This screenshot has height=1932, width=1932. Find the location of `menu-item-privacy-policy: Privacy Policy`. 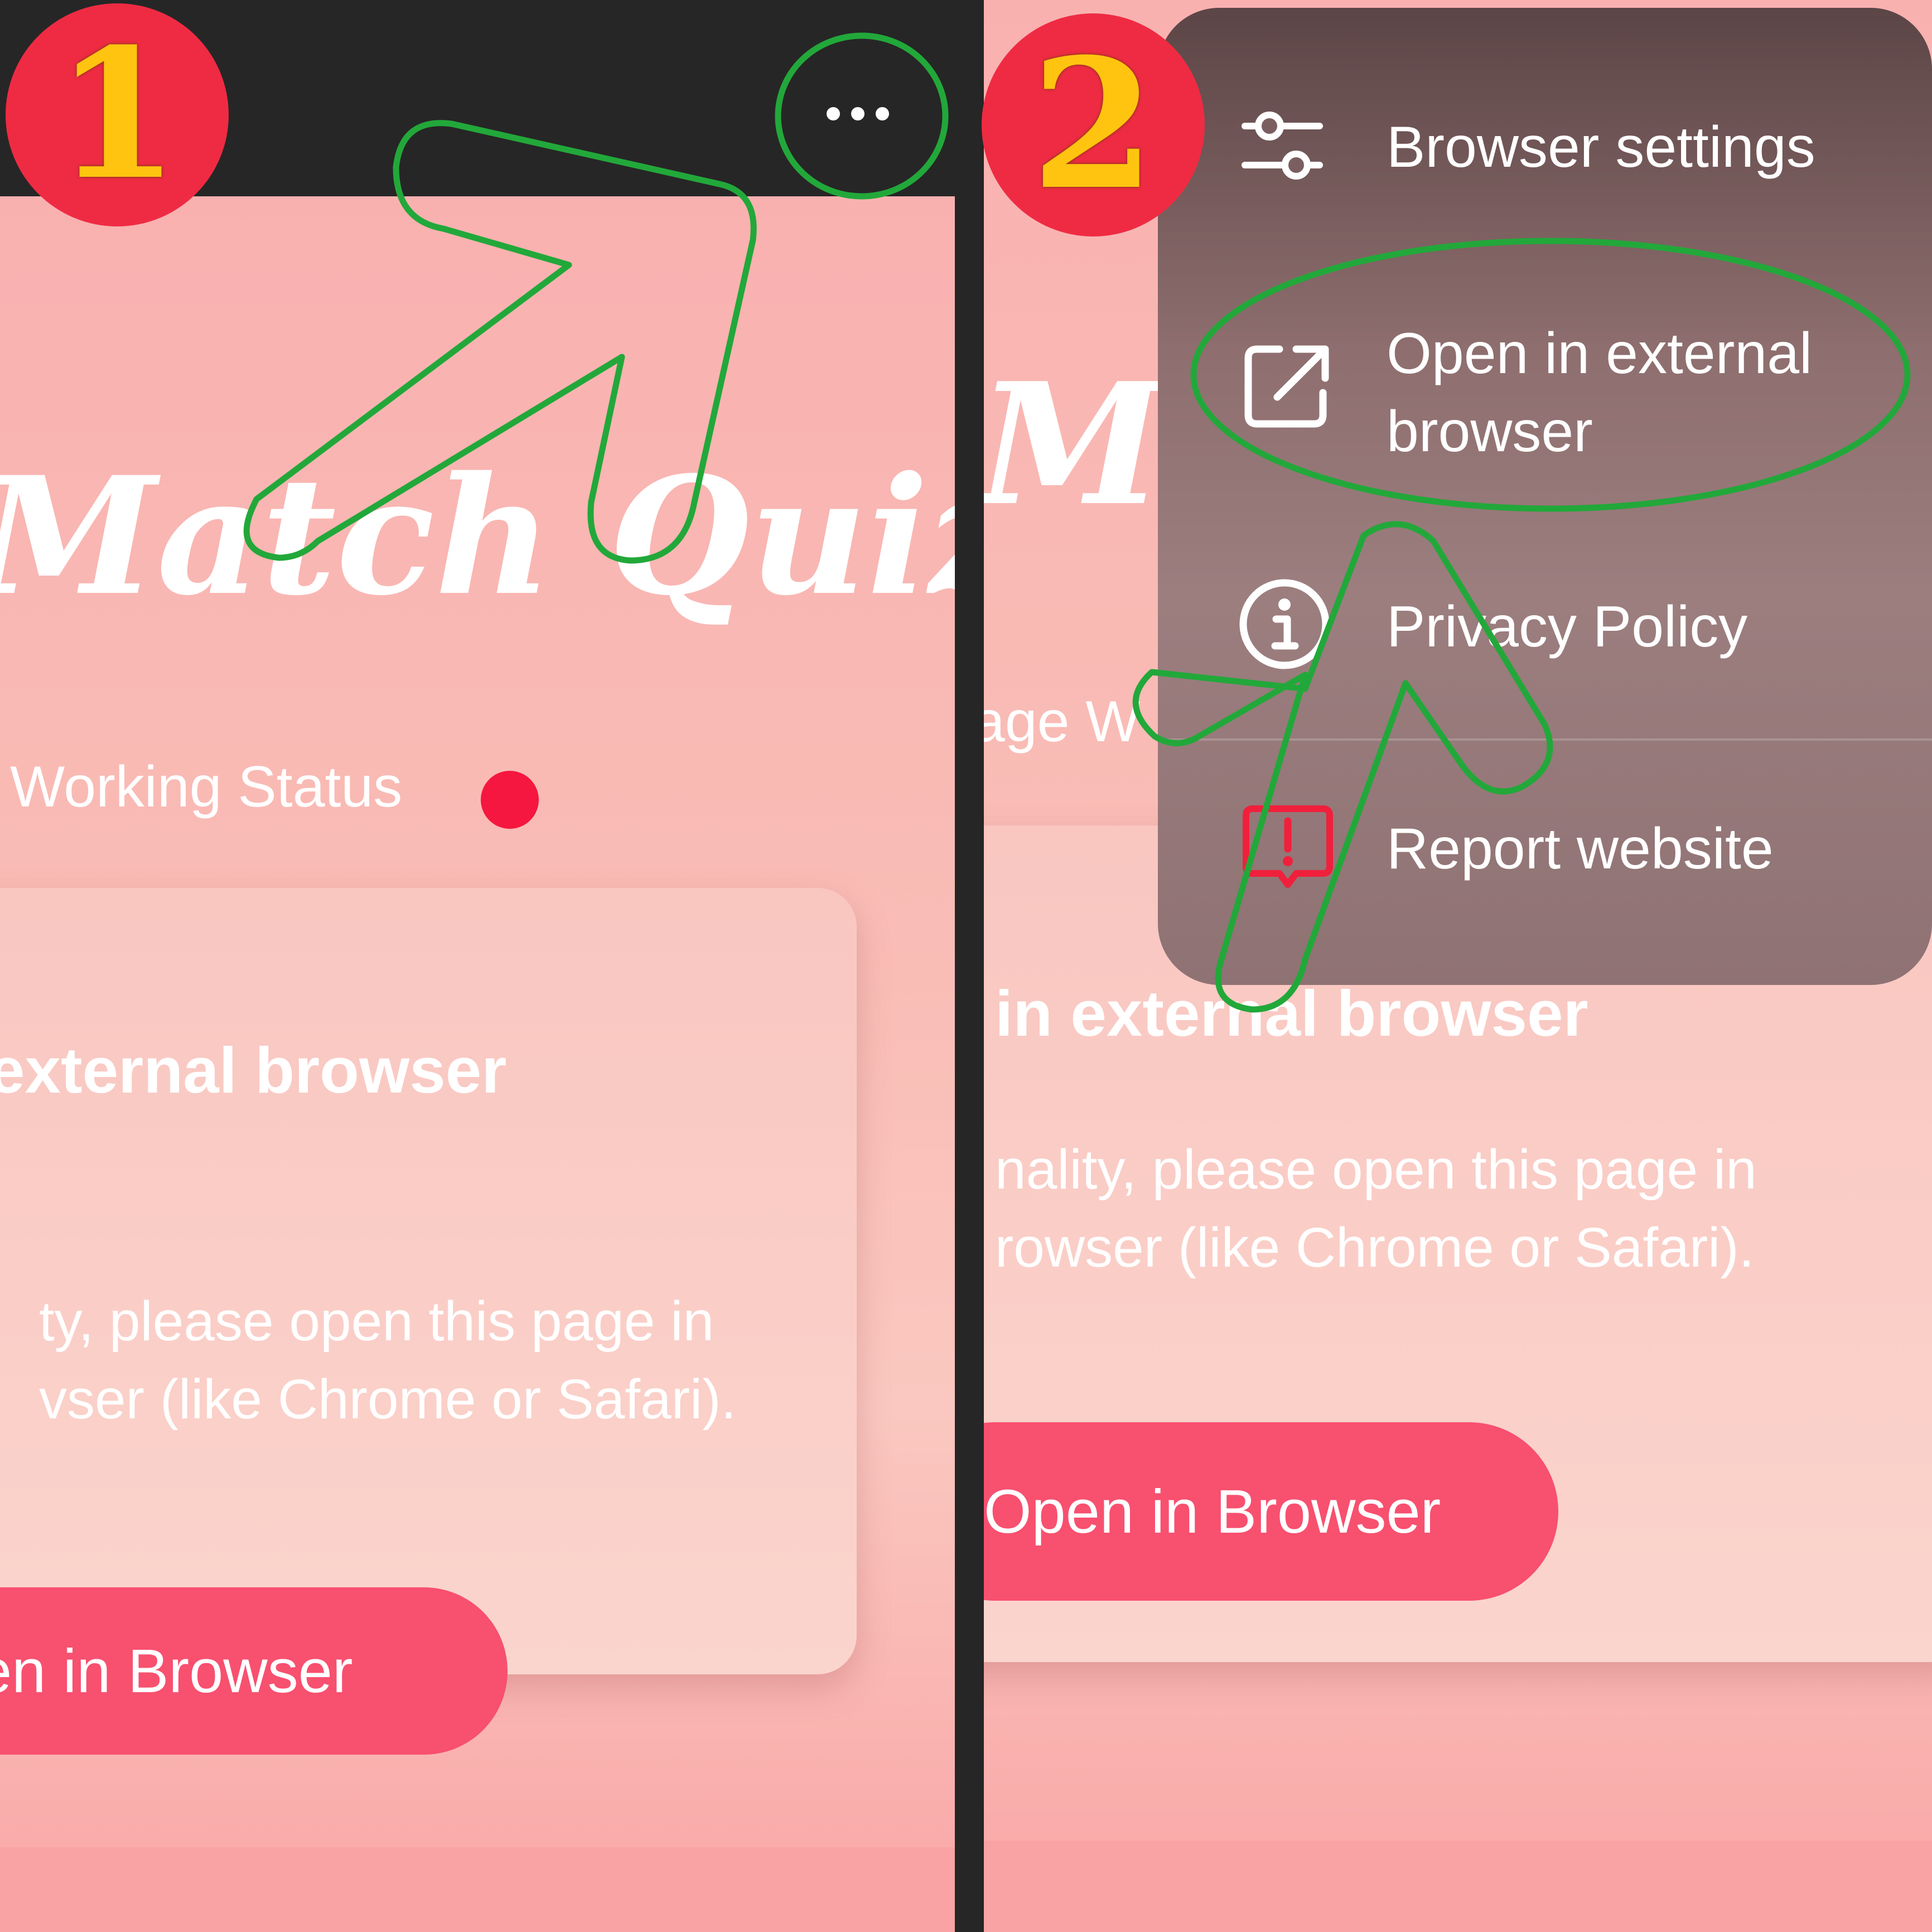

menu-item-privacy-policy: Privacy Policy is located at coordinates (1545, 624).